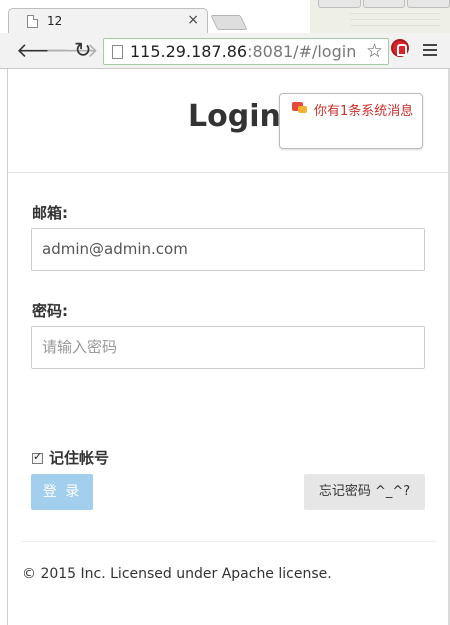 This screenshot has width=450, height=625. I want to click on reload-icon: ↻, so click(83, 50).